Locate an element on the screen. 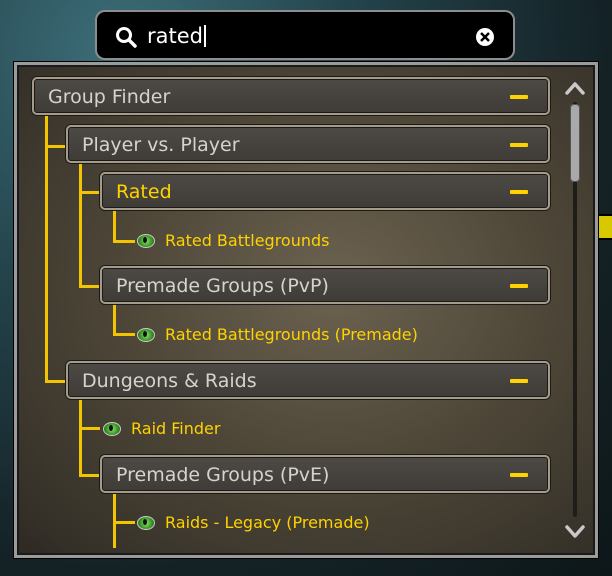 Image resolution: width=612 pixels, height=576 pixels. category-label: Rated is located at coordinates (144, 192).